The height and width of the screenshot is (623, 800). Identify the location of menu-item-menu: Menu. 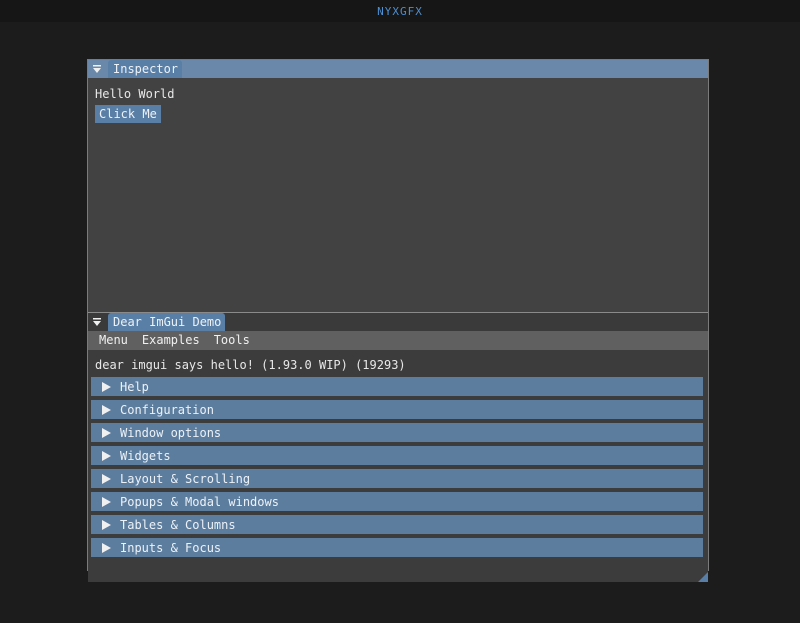
(113, 340).